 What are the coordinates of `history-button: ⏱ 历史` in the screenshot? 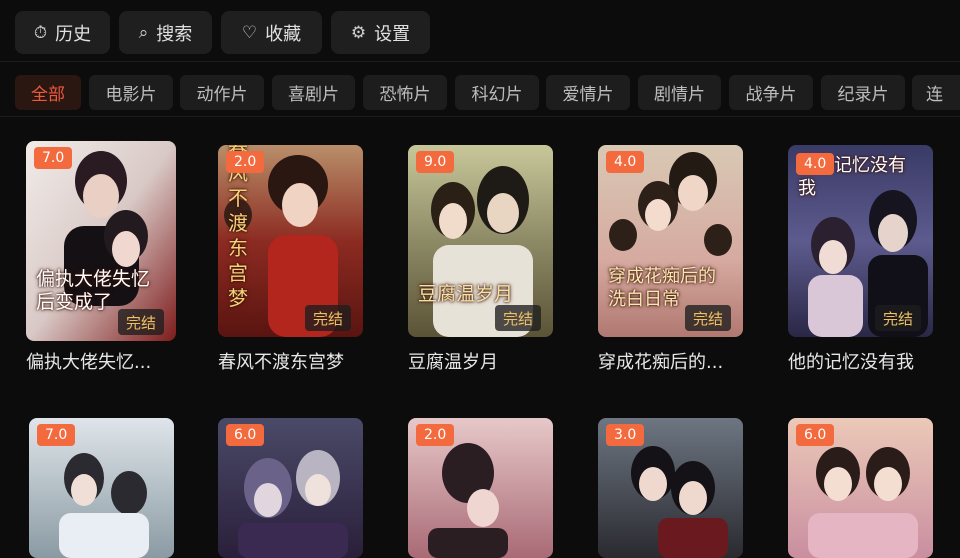 It's located at (62, 32).